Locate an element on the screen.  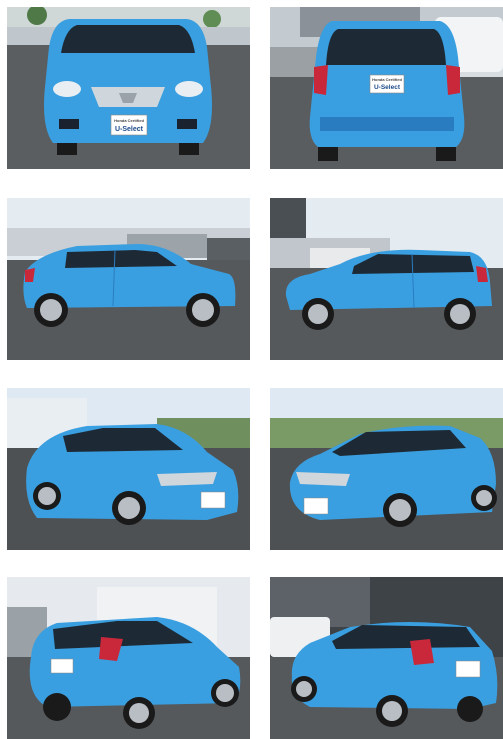
photo-side-right is located at coordinates (386, 279).